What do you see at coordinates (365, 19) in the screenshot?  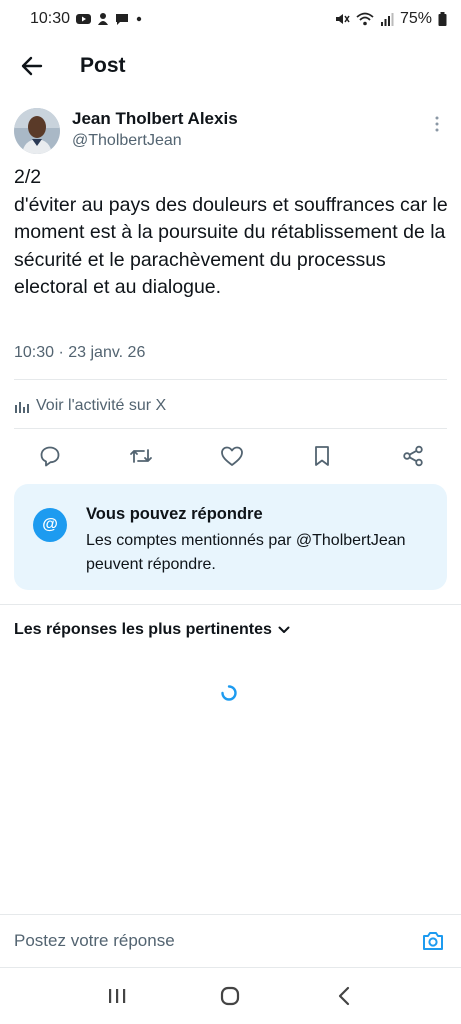 I see `wifi-icon` at bounding box center [365, 19].